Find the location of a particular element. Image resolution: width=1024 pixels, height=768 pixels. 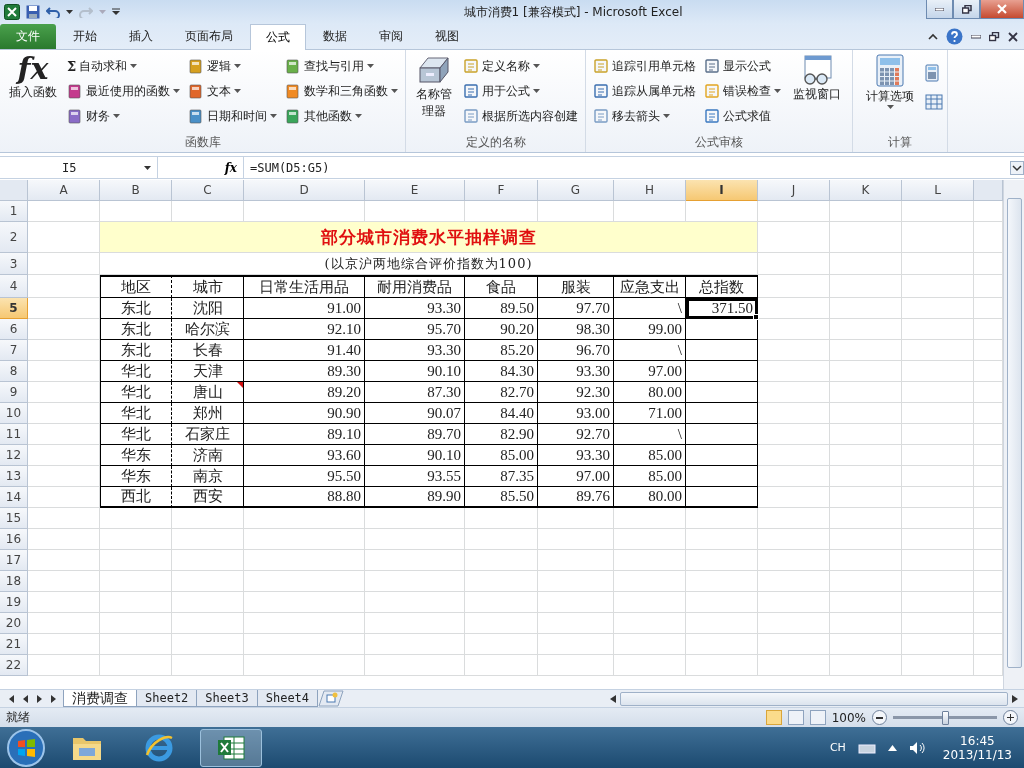

taskbar-app is located at coordinates (231, 747).